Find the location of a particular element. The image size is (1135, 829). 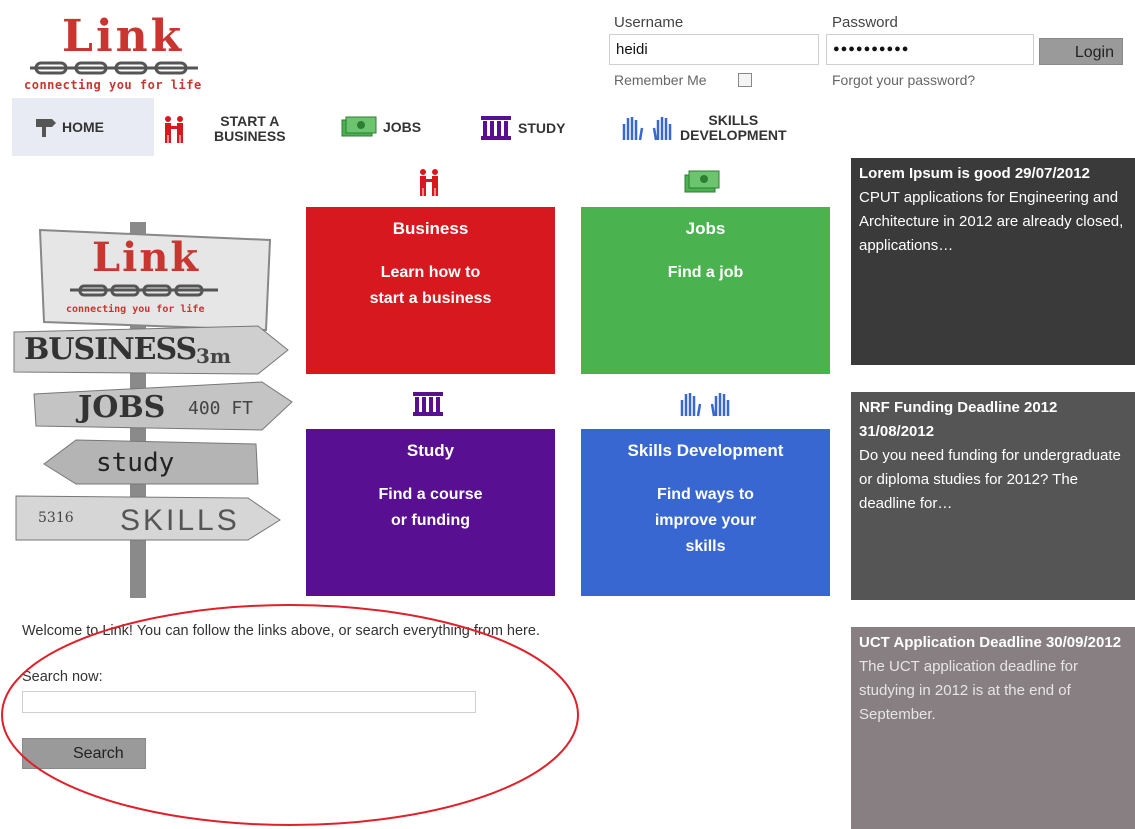

jobs-tile: Jobs Find a job is located at coordinates (705, 290).